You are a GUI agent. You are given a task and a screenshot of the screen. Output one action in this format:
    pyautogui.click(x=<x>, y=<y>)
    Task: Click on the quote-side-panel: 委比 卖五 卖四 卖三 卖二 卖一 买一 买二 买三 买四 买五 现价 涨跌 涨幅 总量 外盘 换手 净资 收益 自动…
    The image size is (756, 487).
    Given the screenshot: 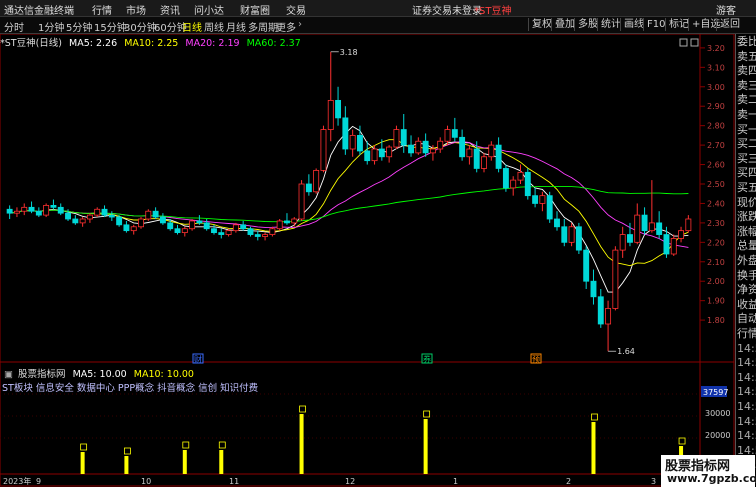 What is the action you would take?
    pyautogui.click(x=745, y=260)
    